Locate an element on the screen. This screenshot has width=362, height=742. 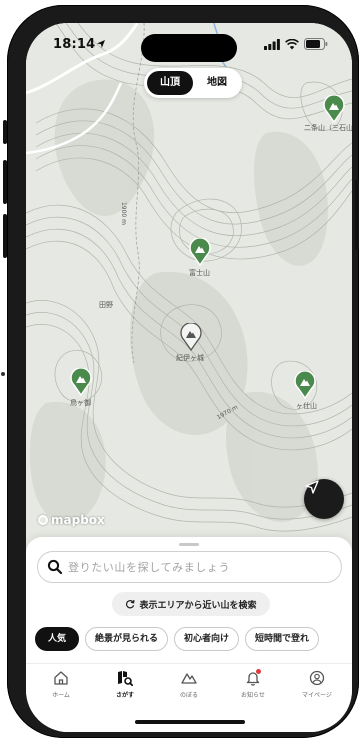
silent-switch is located at coordinates (5, 132).